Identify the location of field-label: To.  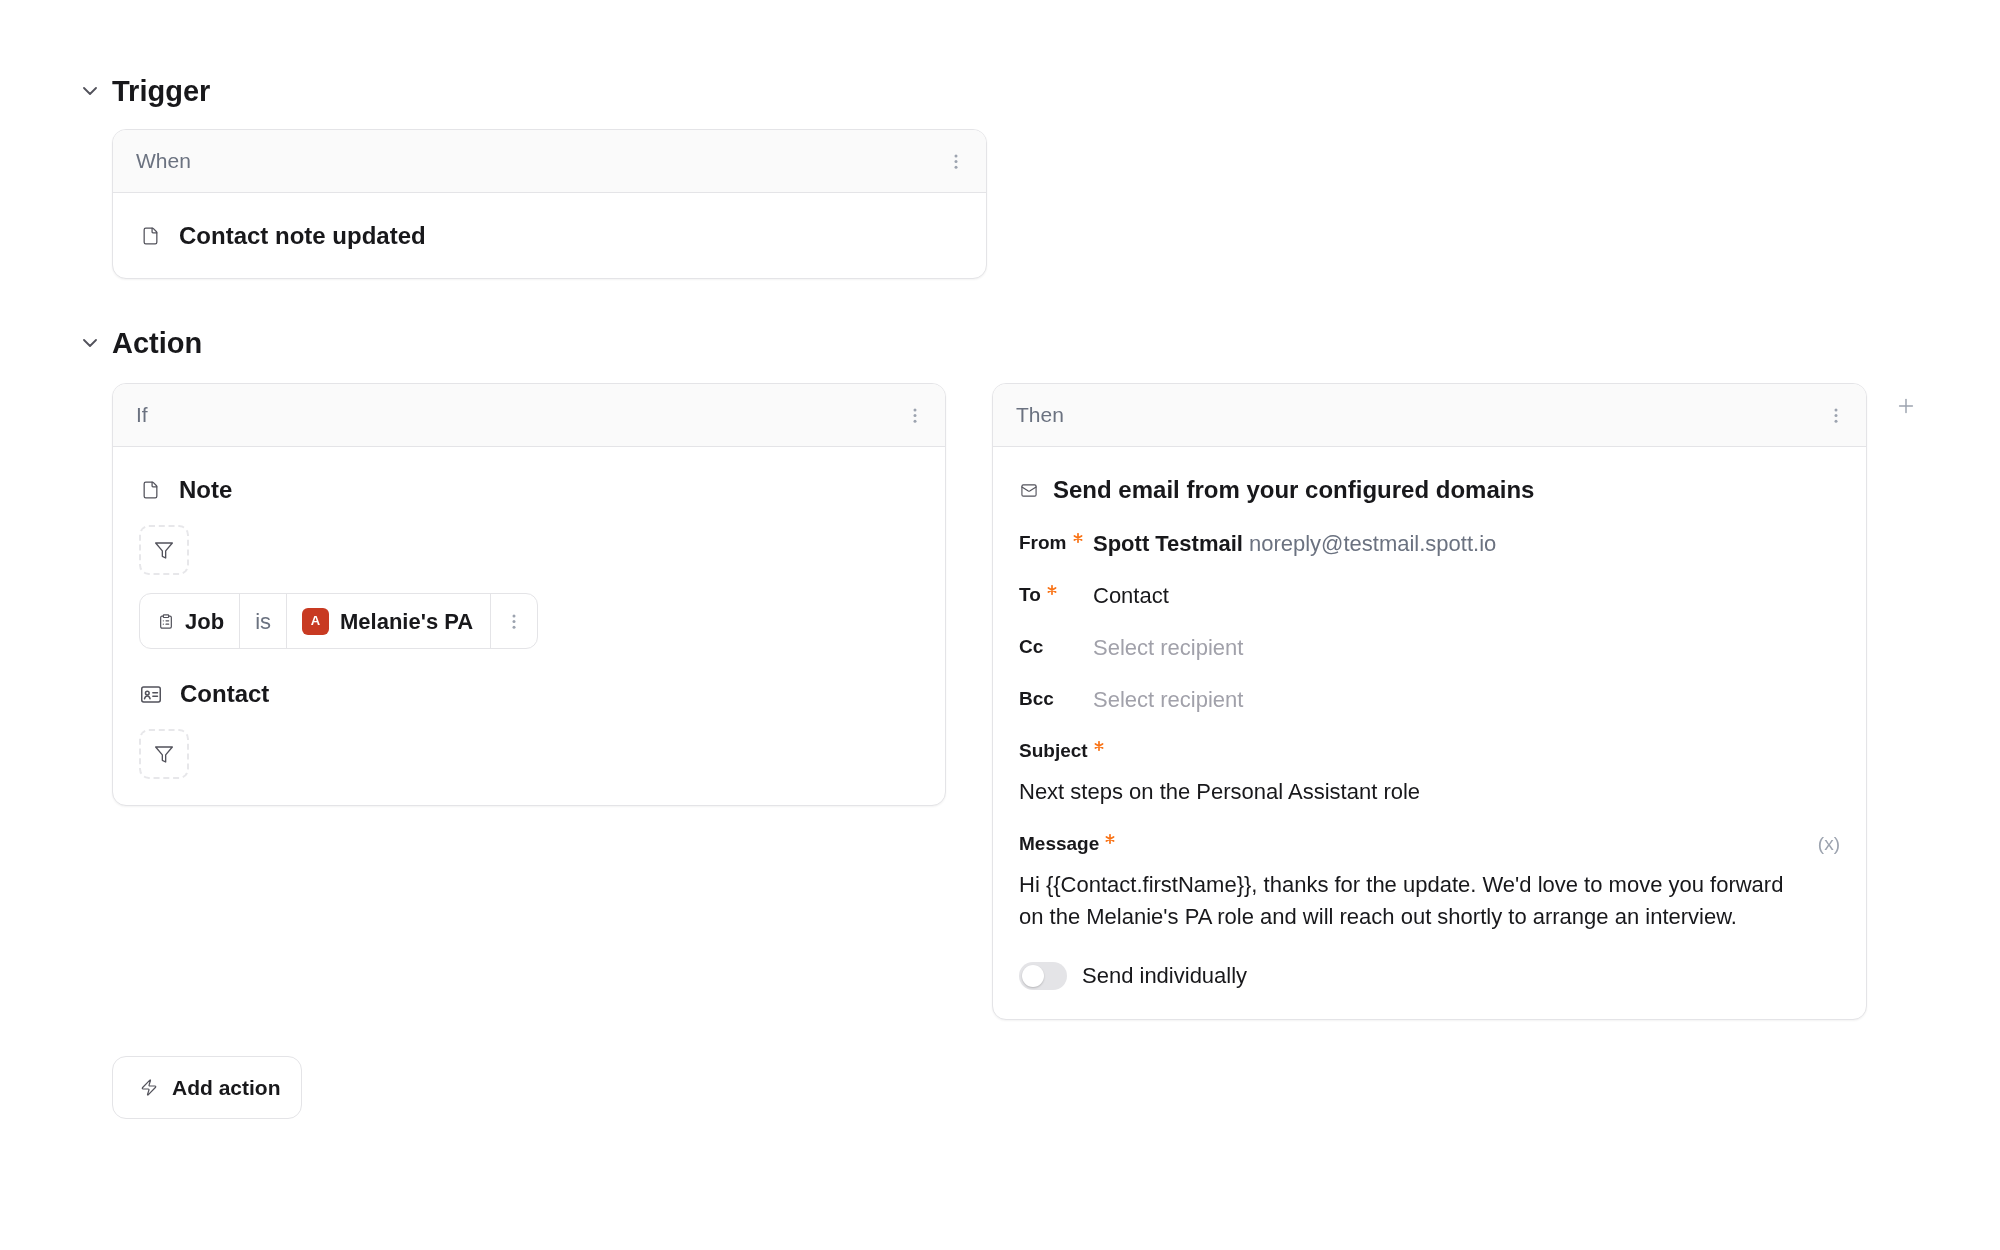
(1030, 594).